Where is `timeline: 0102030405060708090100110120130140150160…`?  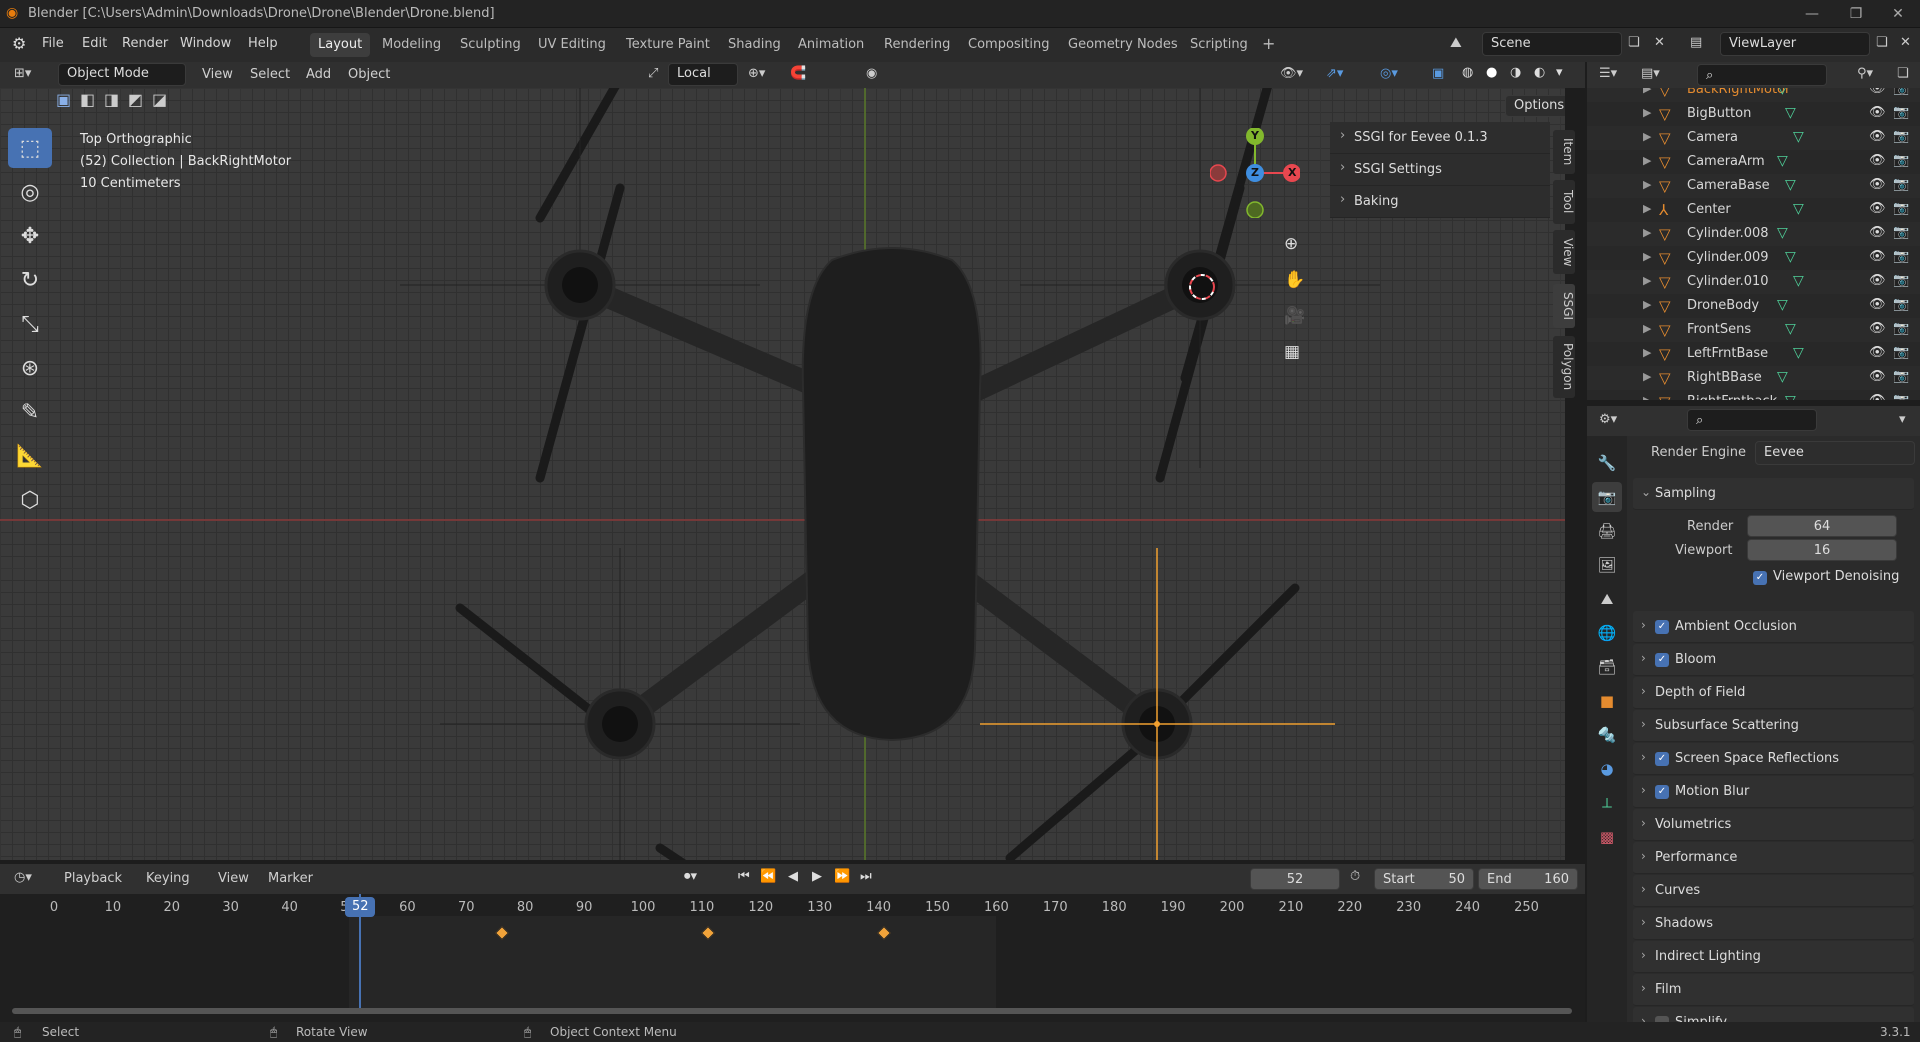 timeline: 0102030405060708090100110120130140150160… is located at coordinates (792, 958).